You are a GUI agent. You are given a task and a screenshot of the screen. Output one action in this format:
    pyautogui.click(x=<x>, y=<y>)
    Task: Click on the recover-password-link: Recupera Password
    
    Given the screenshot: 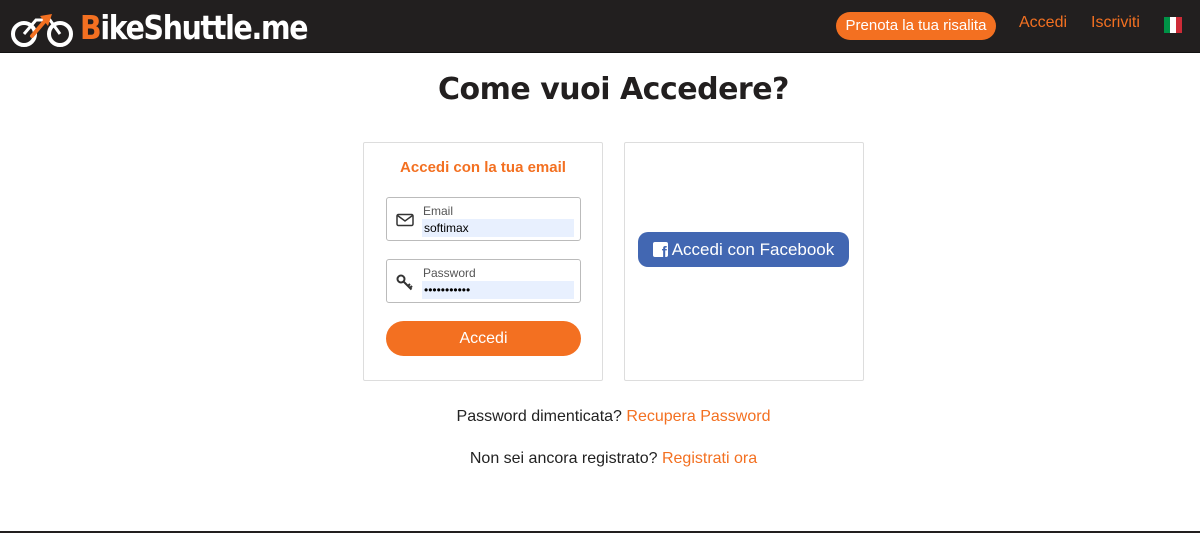 What is the action you would take?
    pyautogui.click(x=698, y=416)
    